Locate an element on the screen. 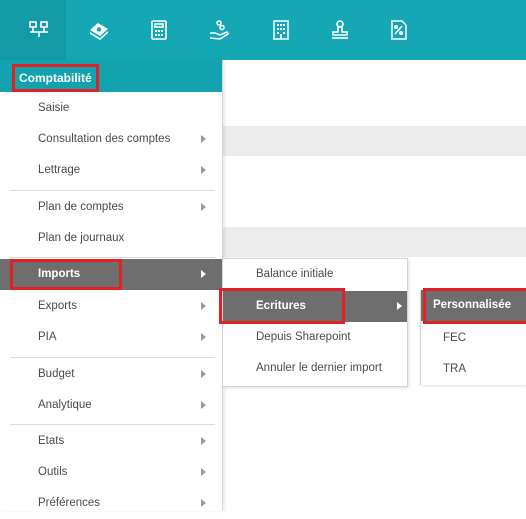 This screenshot has width=526, height=519. menu-item-plan-de-journaux: Plan de journaux is located at coordinates (111, 238).